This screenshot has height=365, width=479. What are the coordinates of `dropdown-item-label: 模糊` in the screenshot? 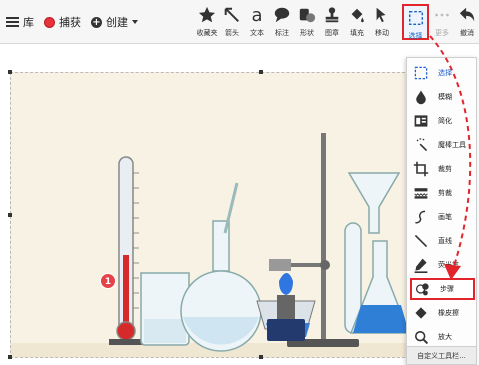 It's located at (445, 97).